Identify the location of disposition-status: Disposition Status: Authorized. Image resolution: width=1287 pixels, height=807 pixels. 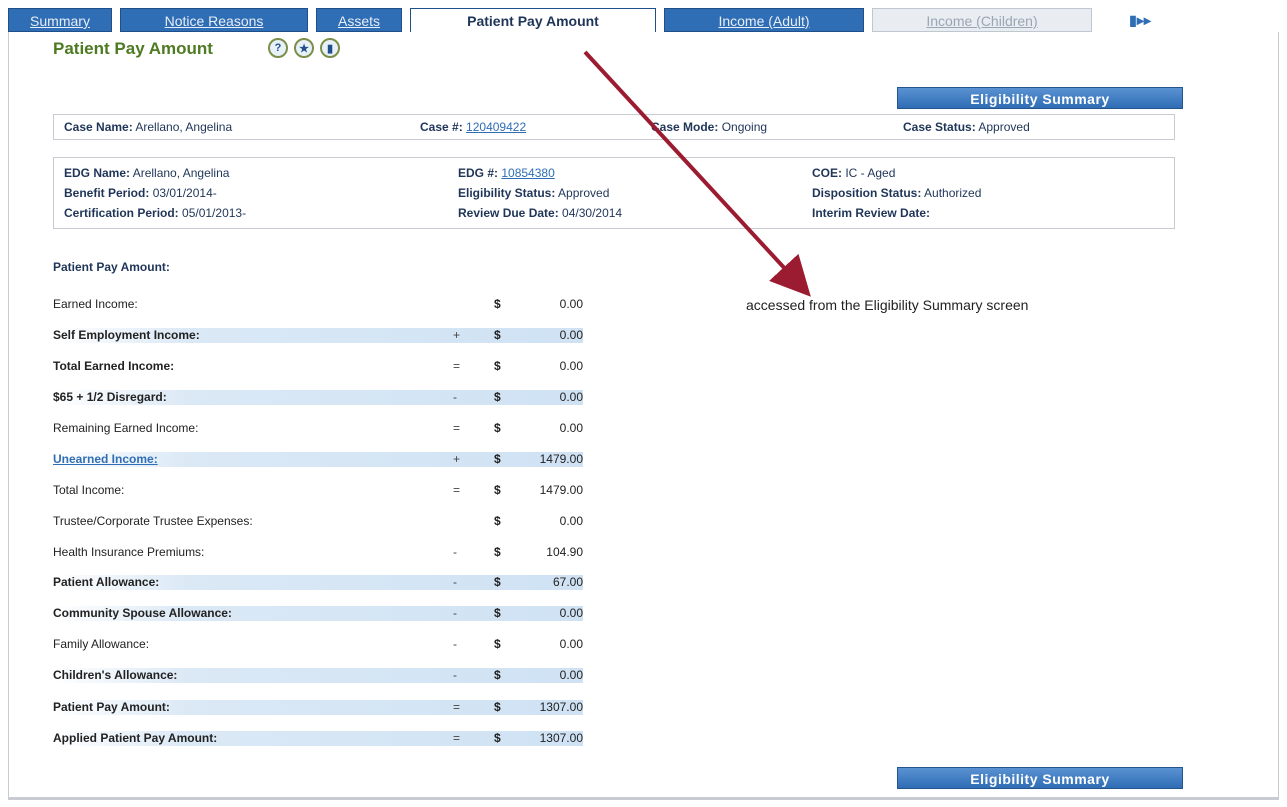
(897, 193).